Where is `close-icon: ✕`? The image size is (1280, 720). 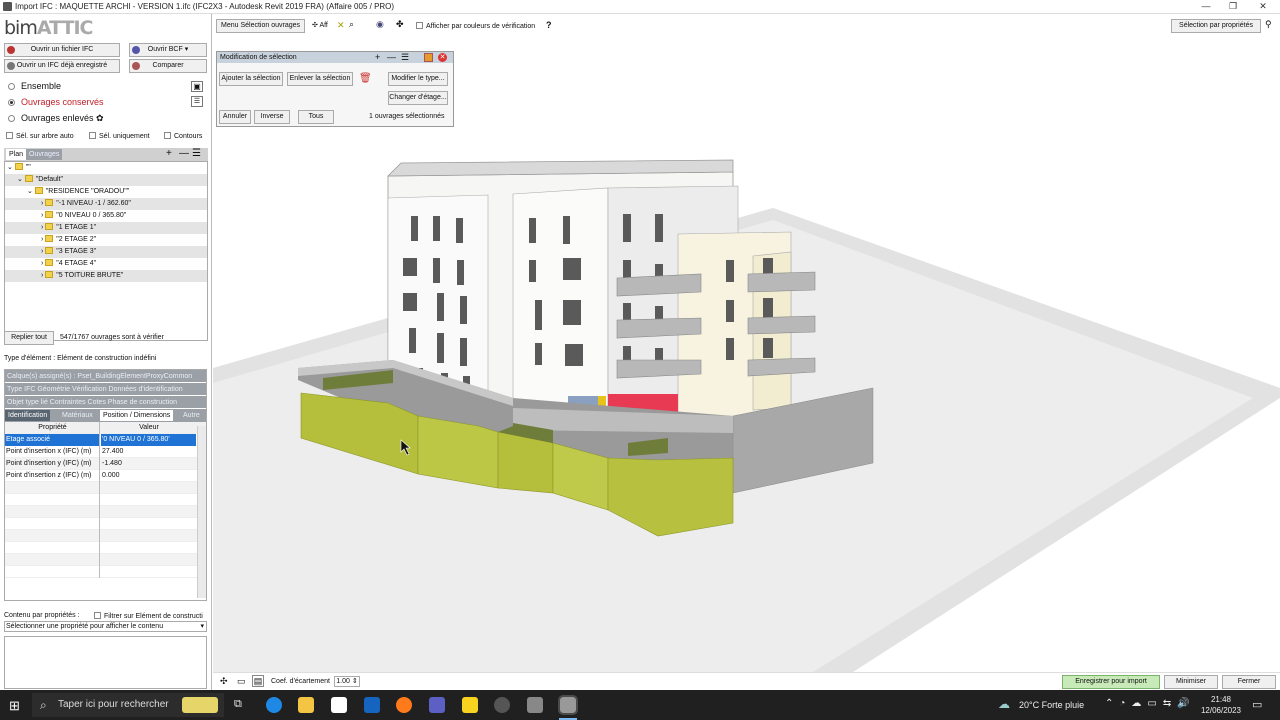
close-icon: ✕ is located at coordinates (442, 57).